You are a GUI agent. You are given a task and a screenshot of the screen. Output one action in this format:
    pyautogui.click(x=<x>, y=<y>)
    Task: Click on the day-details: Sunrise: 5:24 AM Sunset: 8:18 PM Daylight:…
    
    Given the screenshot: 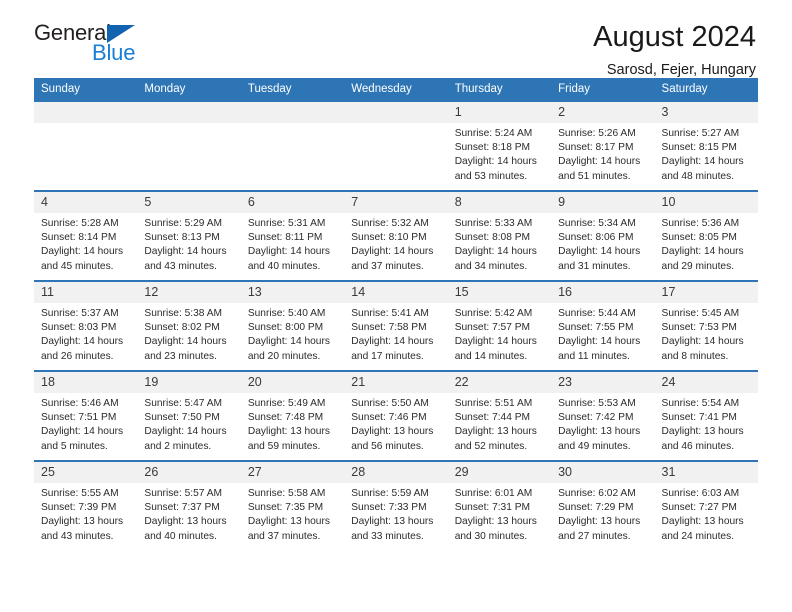 What is the action you would take?
    pyautogui.click(x=499, y=153)
    